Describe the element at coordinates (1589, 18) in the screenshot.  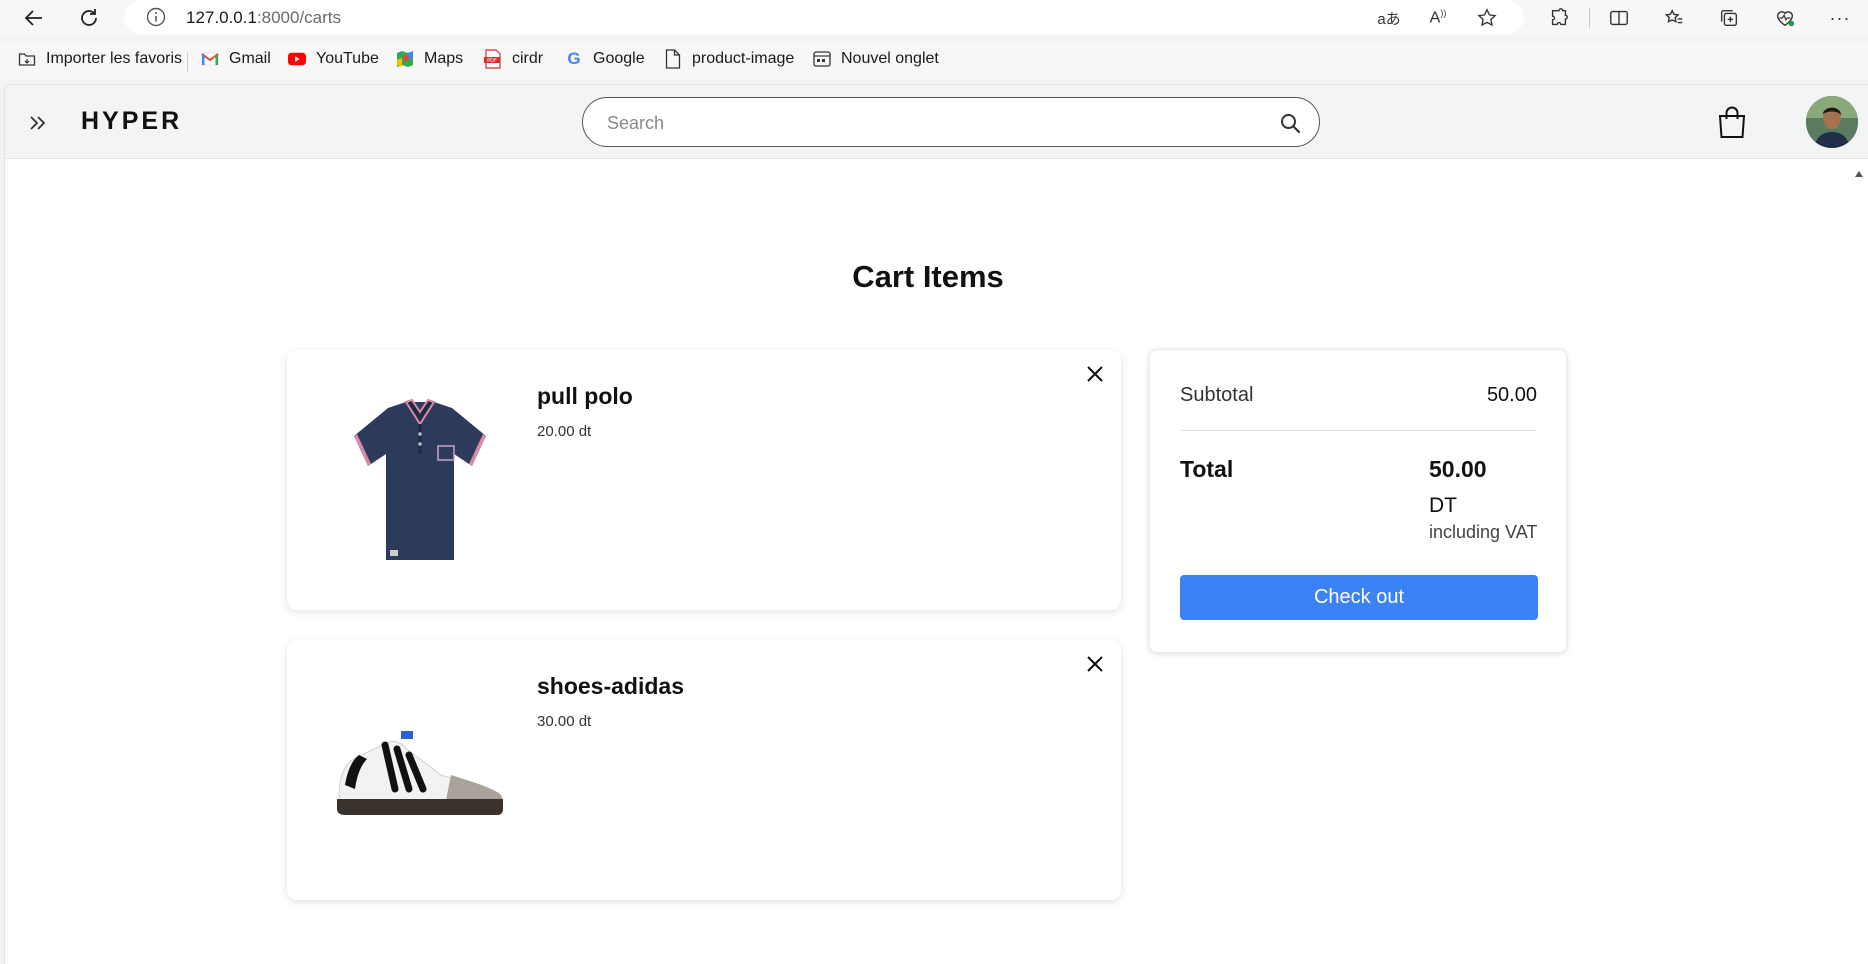
I see `toolbar-divider` at that location.